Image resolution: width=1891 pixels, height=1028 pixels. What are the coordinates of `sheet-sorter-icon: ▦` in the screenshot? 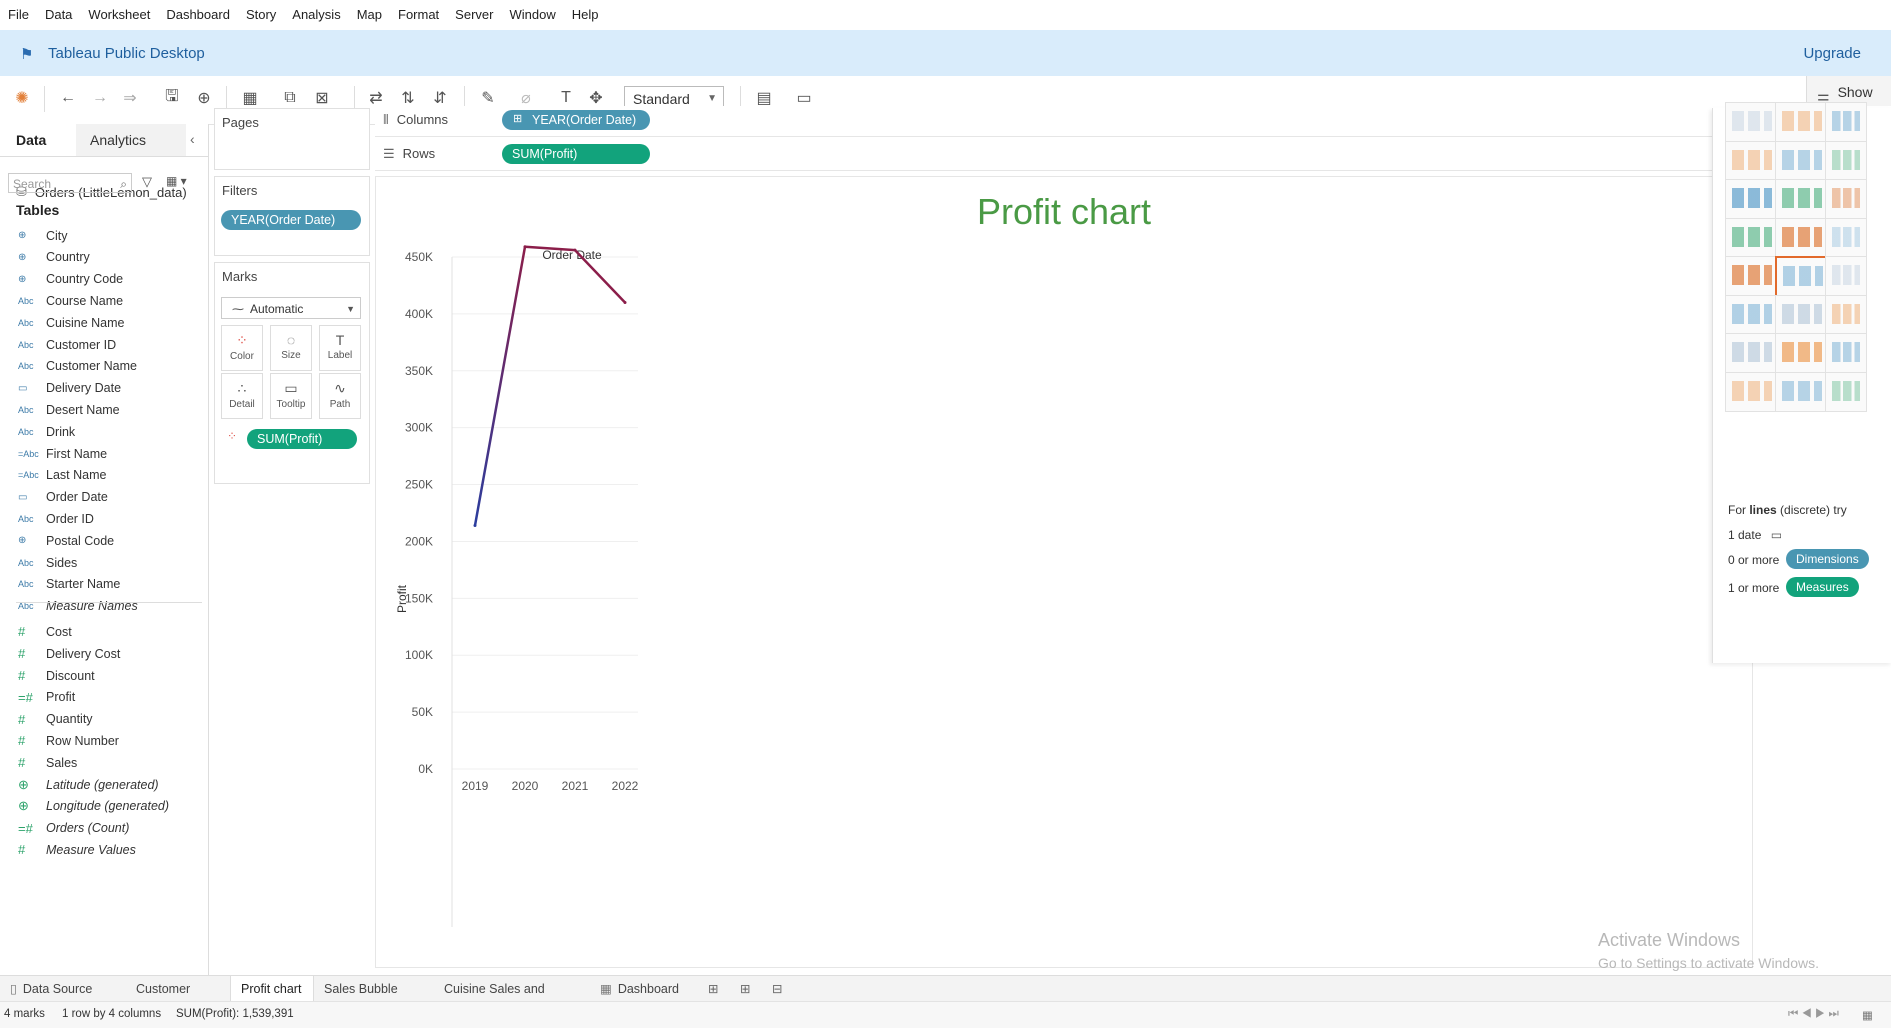 It's located at (1867, 1015).